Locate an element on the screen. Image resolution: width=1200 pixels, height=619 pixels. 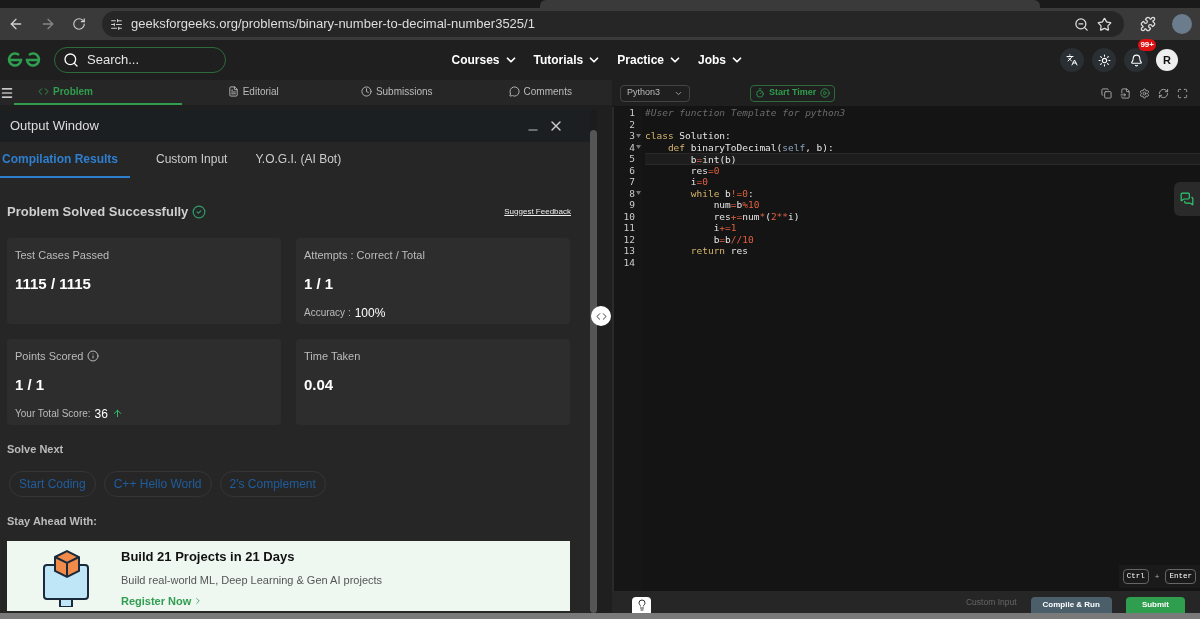
success-check-icon is located at coordinates (199, 211).